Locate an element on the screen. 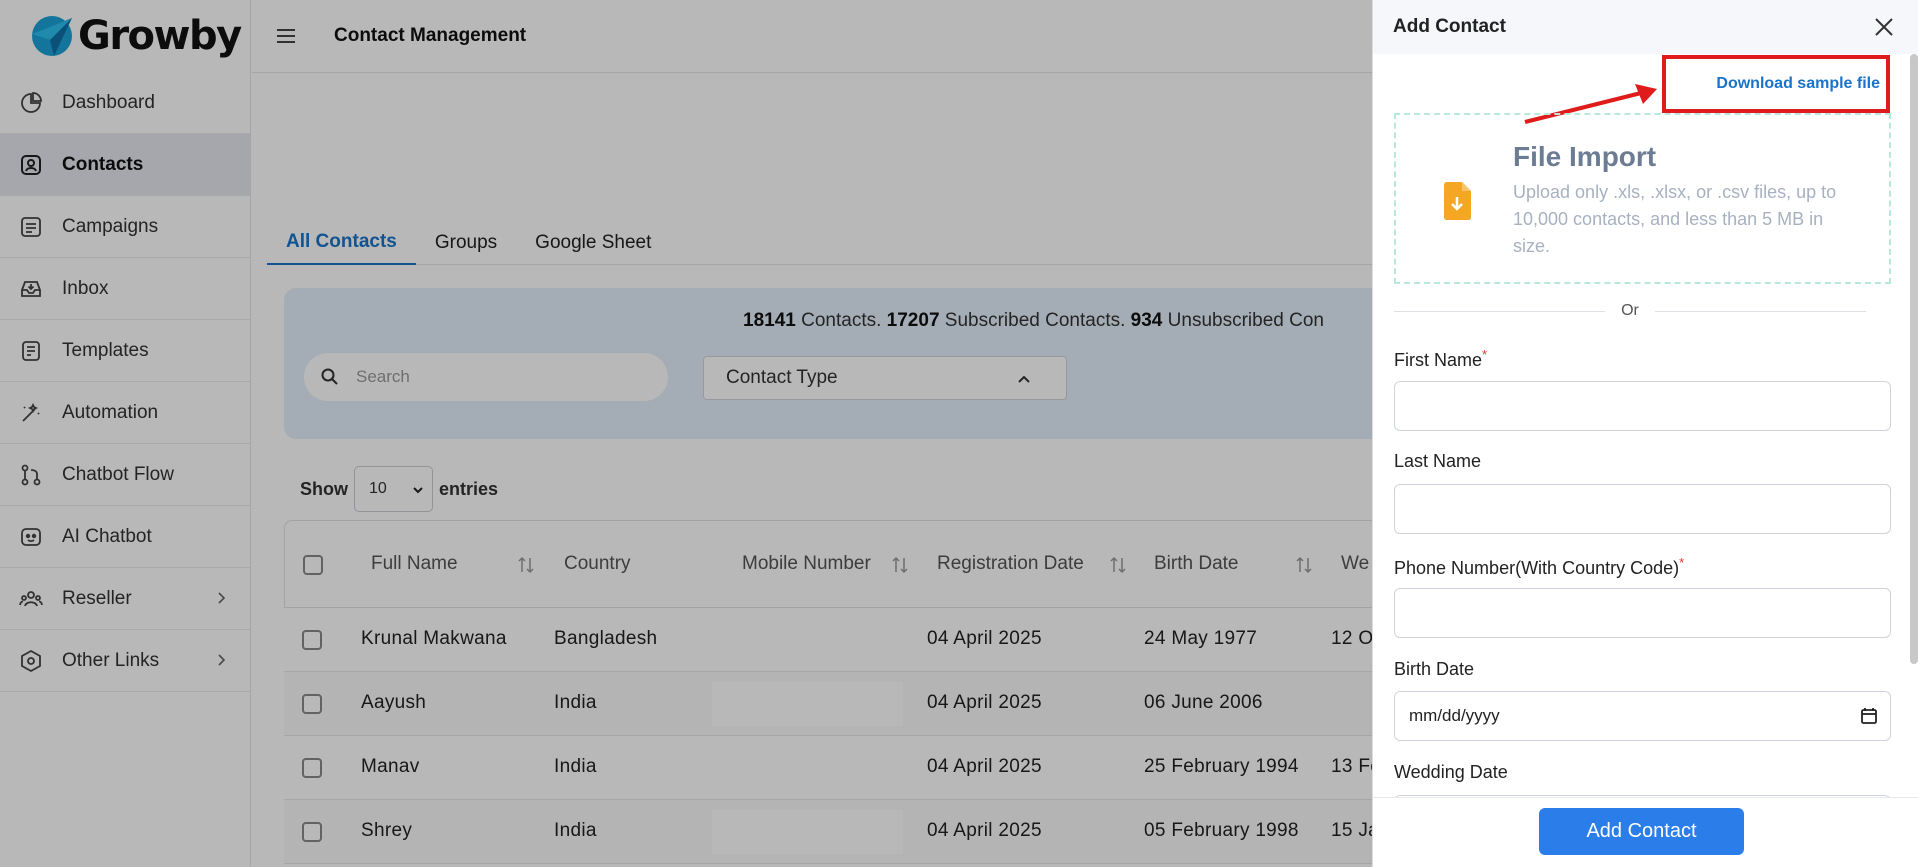 The width and height of the screenshot is (1918, 867). phone-number-label-text: Phone Number(With Country Code) is located at coordinates (1537, 568).